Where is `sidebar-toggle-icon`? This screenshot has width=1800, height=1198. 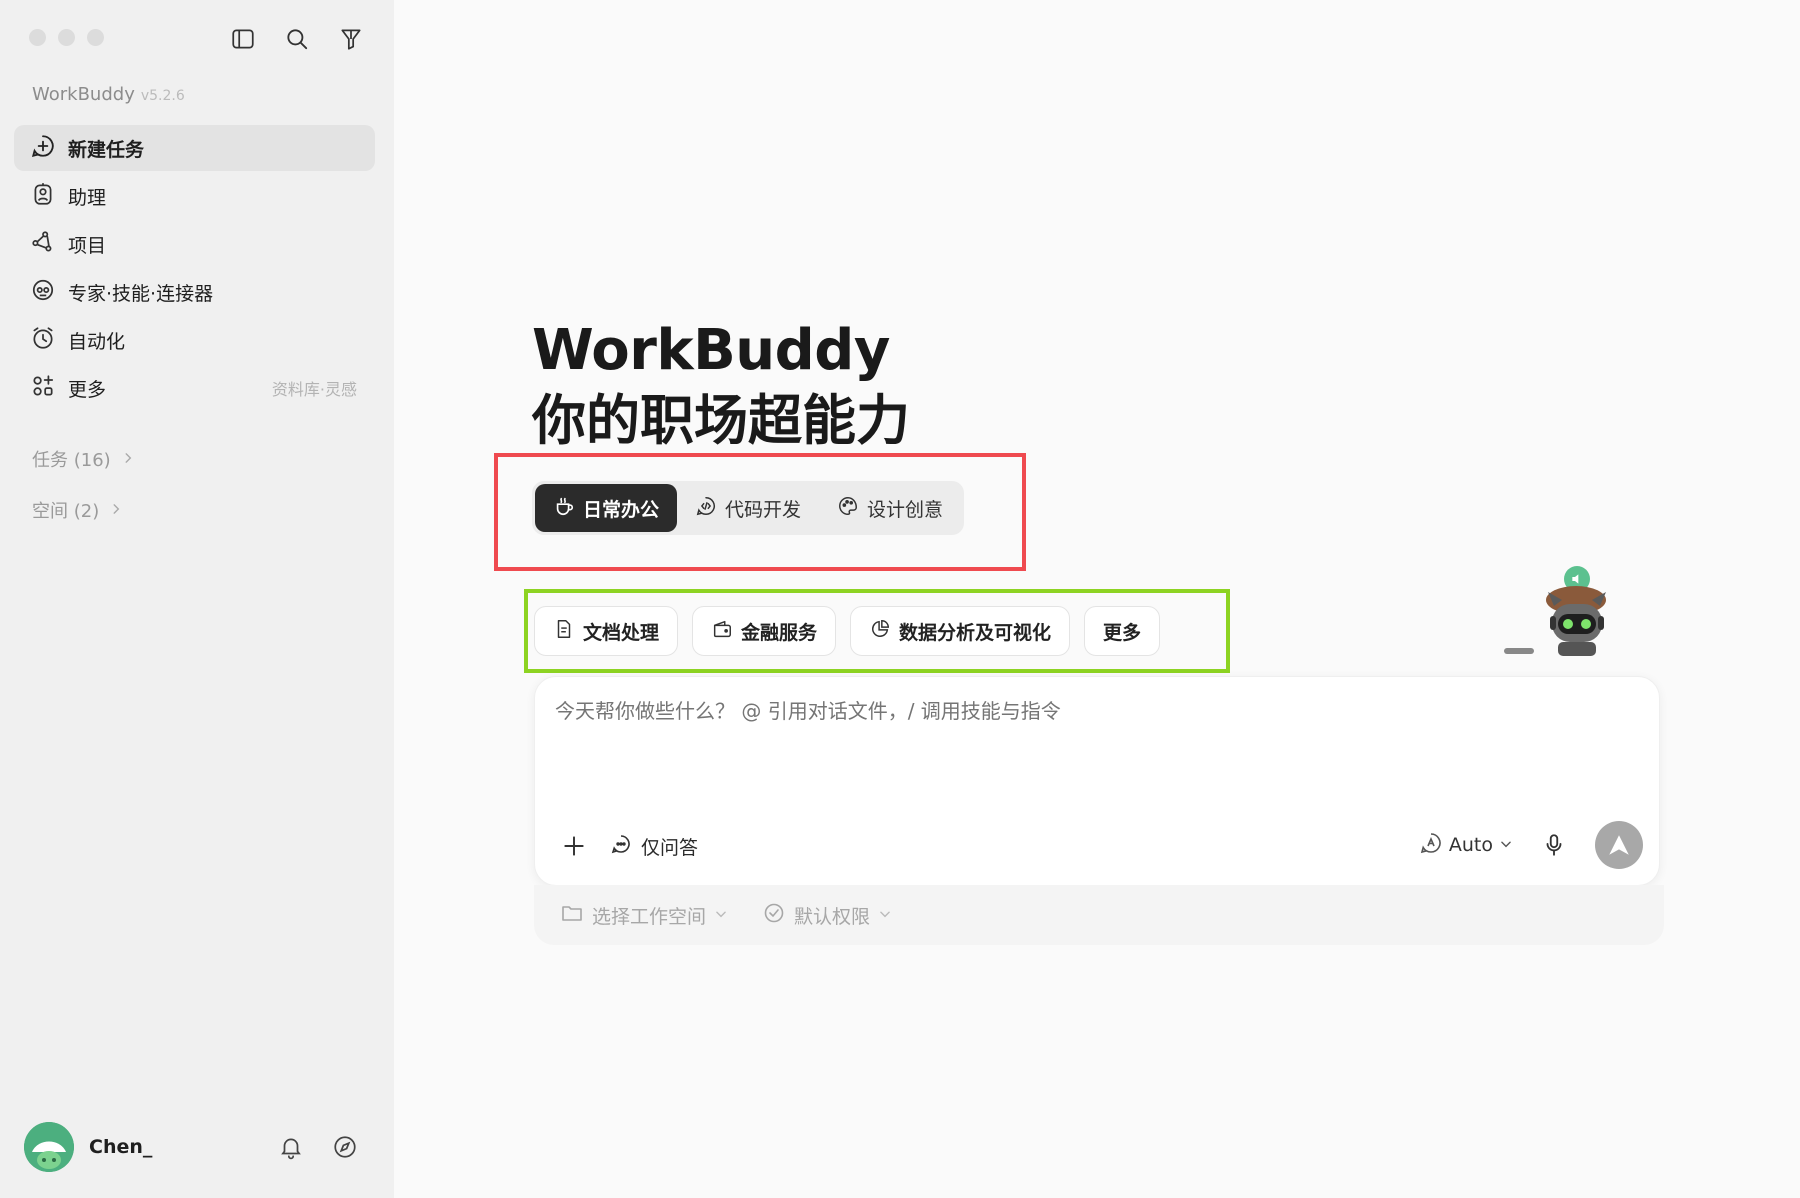
sidebar-toggle-icon is located at coordinates (243, 39).